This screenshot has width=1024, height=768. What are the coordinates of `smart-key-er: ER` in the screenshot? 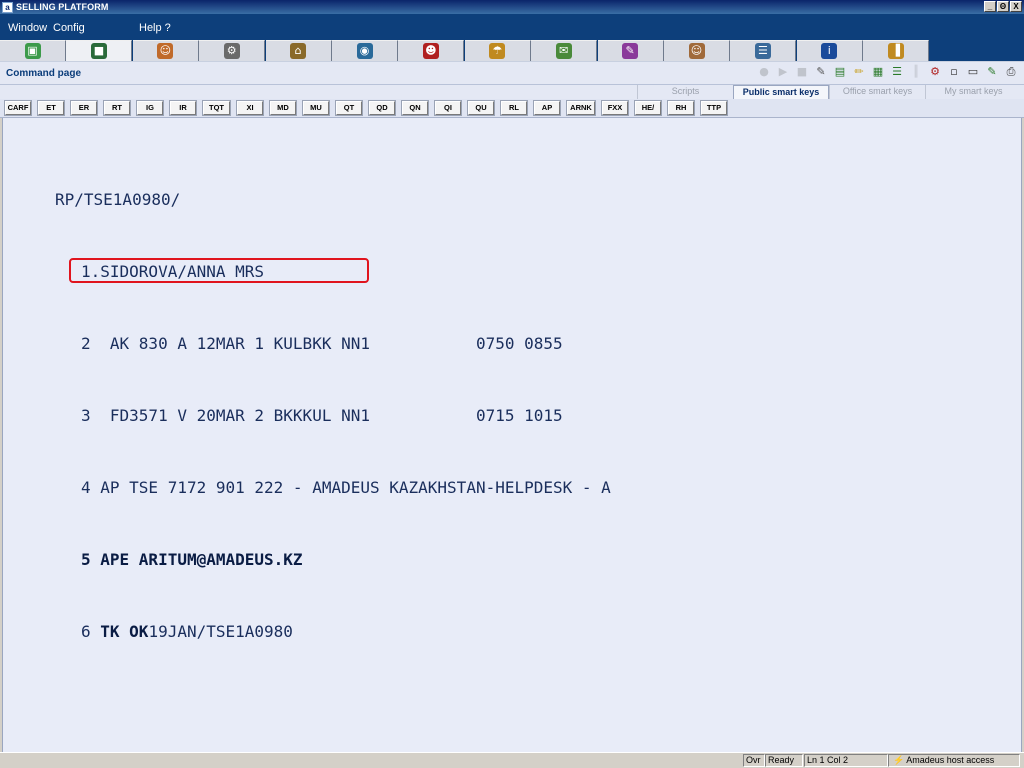 It's located at (84, 108).